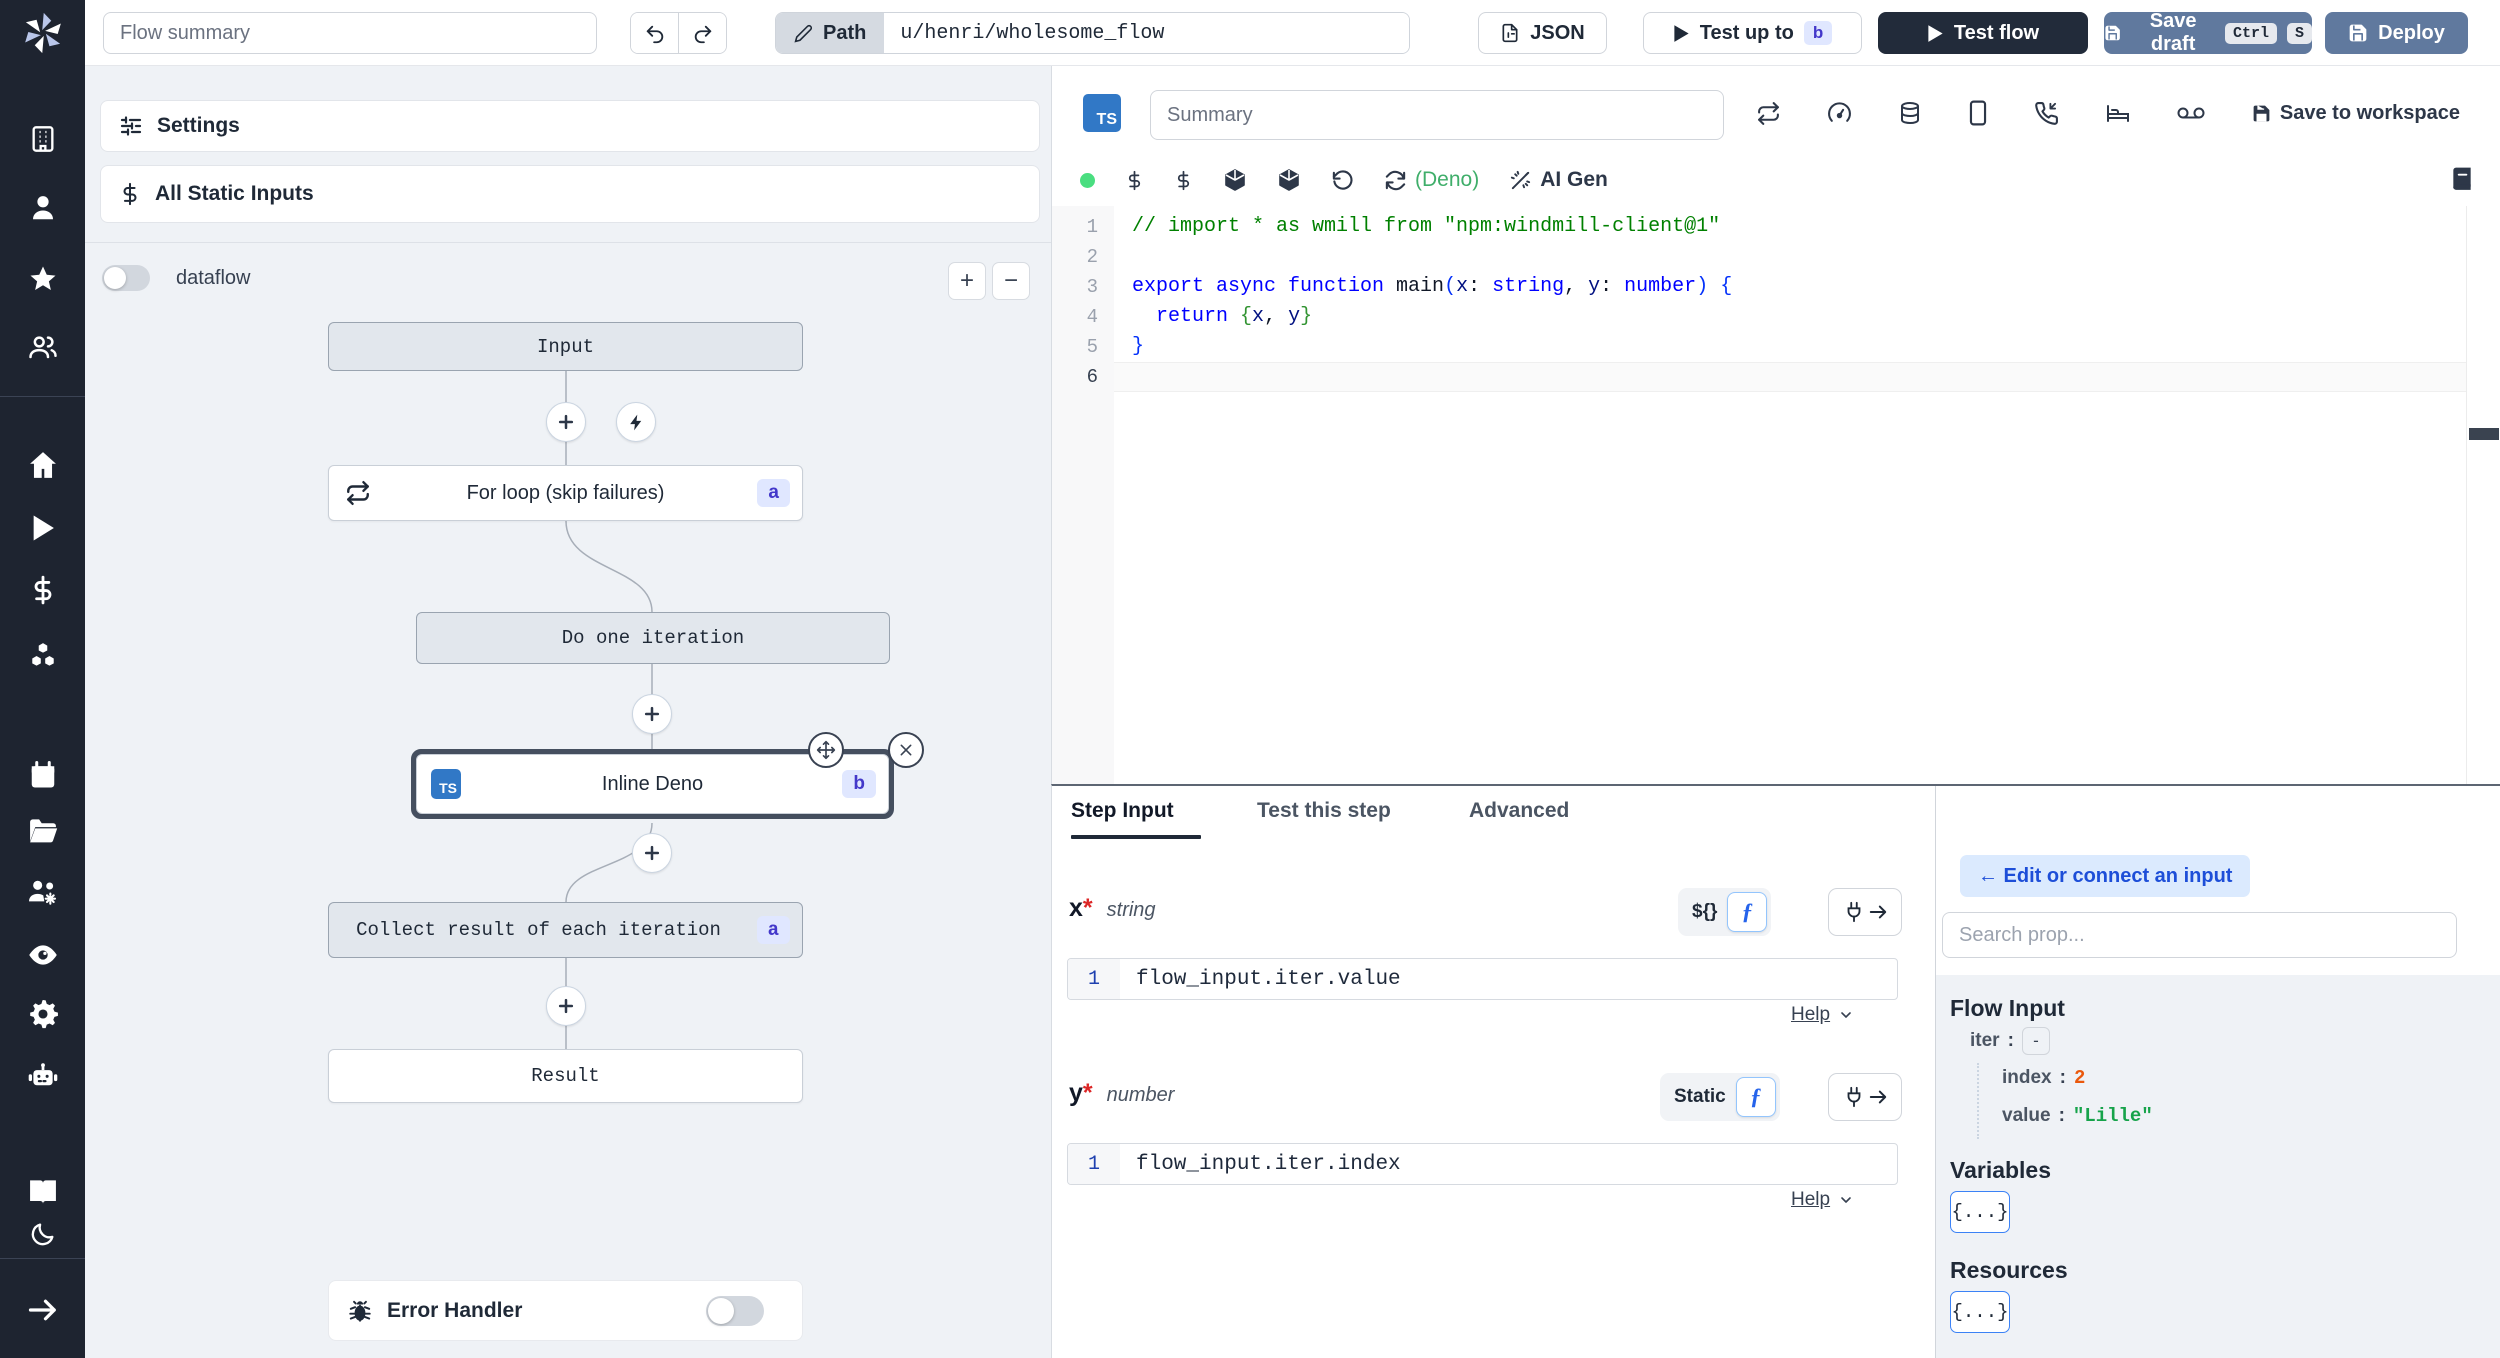  I want to click on reset-rotate-ccw-button, so click(1342, 180).